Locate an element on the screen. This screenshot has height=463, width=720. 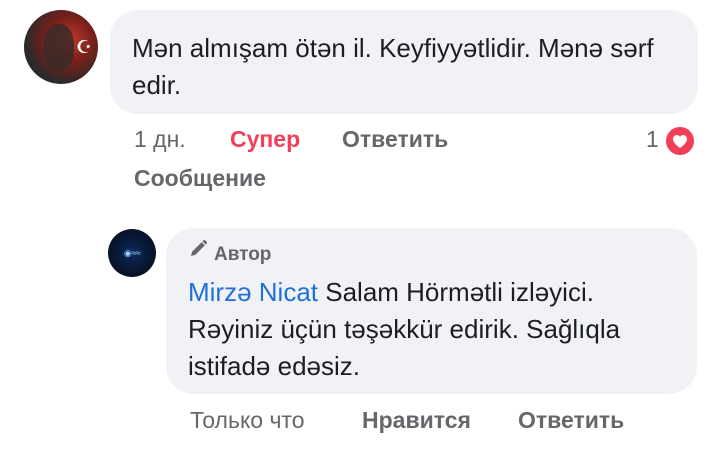
author-badge: Автор is located at coordinates (431, 253).